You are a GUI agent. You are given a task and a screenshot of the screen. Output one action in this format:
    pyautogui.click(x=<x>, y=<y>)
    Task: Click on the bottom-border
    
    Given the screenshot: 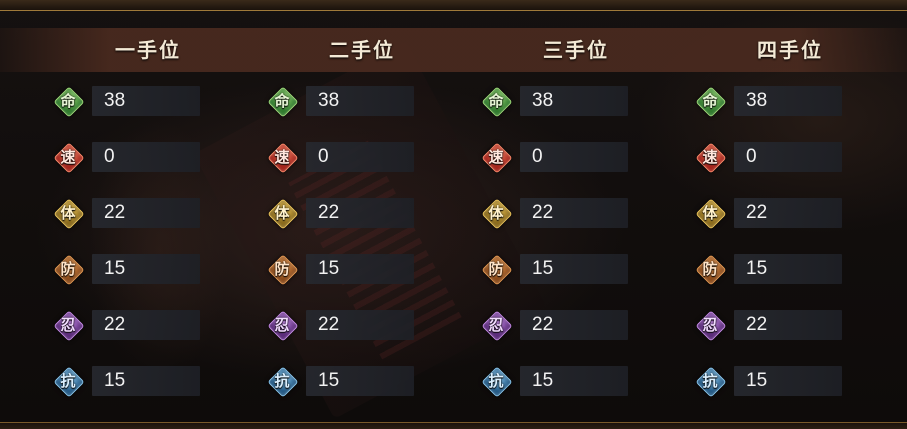 What is the action you would take?
    pyautogui.click(x=453, y=425)
    